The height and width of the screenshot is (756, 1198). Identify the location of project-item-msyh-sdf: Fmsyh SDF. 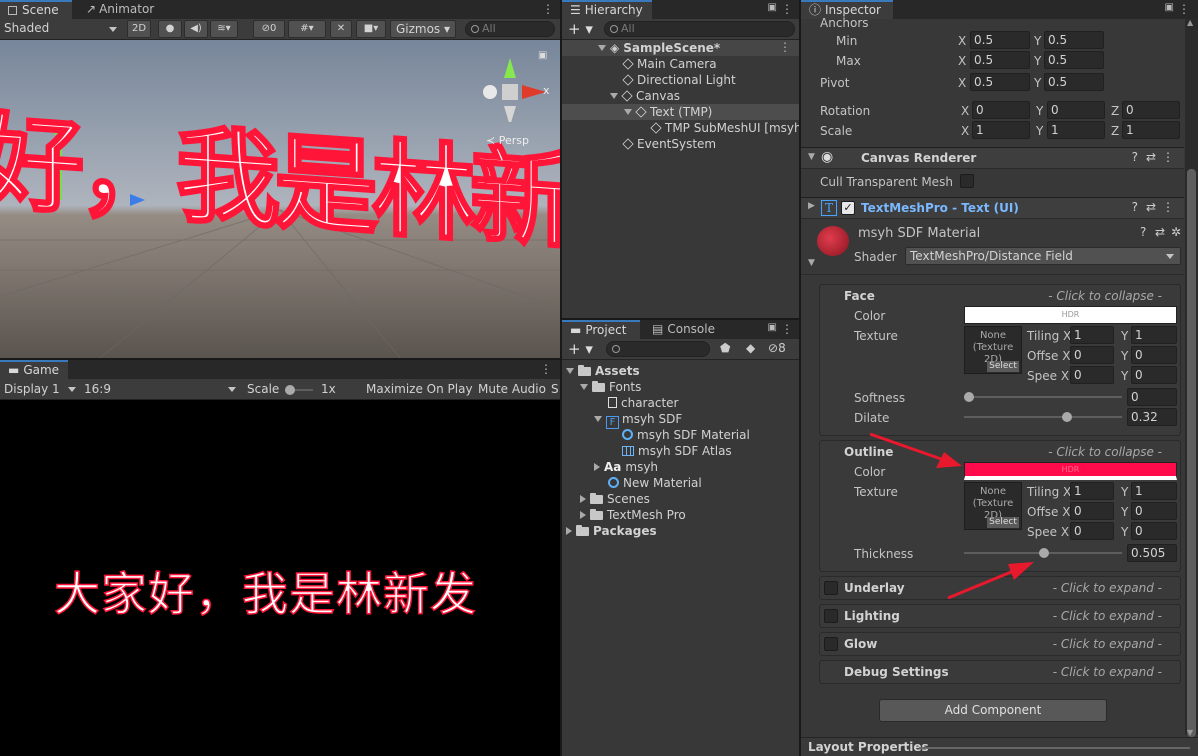
(638, 420).